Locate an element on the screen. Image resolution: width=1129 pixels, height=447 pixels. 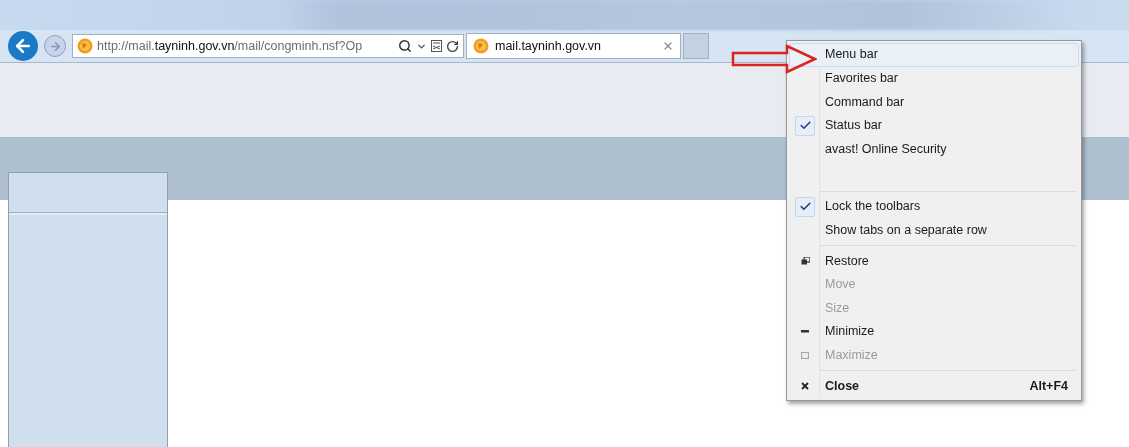
menu-item: avast! Online Security is located at coordinates (934, 149).